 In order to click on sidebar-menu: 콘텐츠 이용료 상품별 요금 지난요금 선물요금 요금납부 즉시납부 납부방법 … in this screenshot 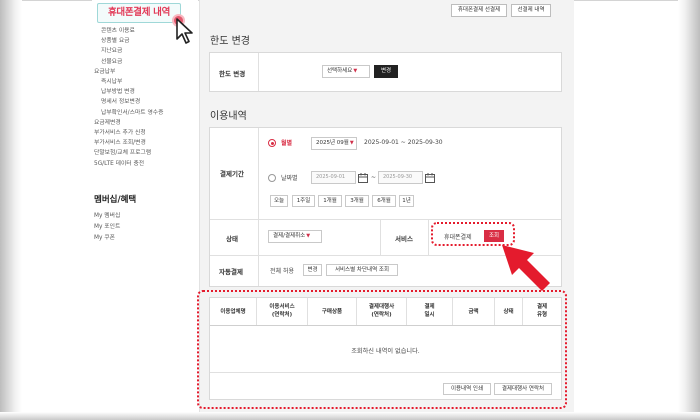, I will do `click(128, 97)`.